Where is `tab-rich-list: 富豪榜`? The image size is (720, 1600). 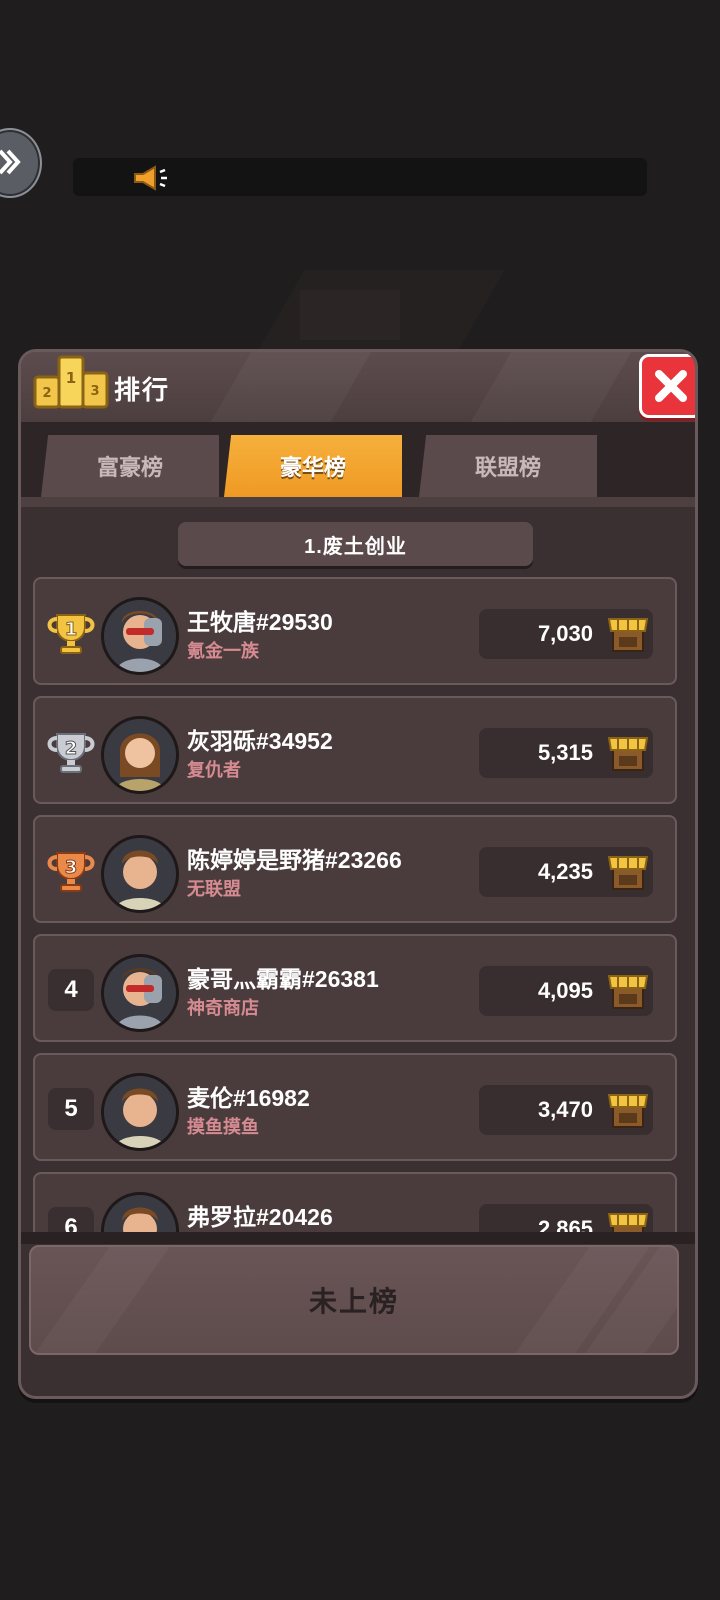
tab-rich-list: 富豪榜 is located at coordinates (130, 466).